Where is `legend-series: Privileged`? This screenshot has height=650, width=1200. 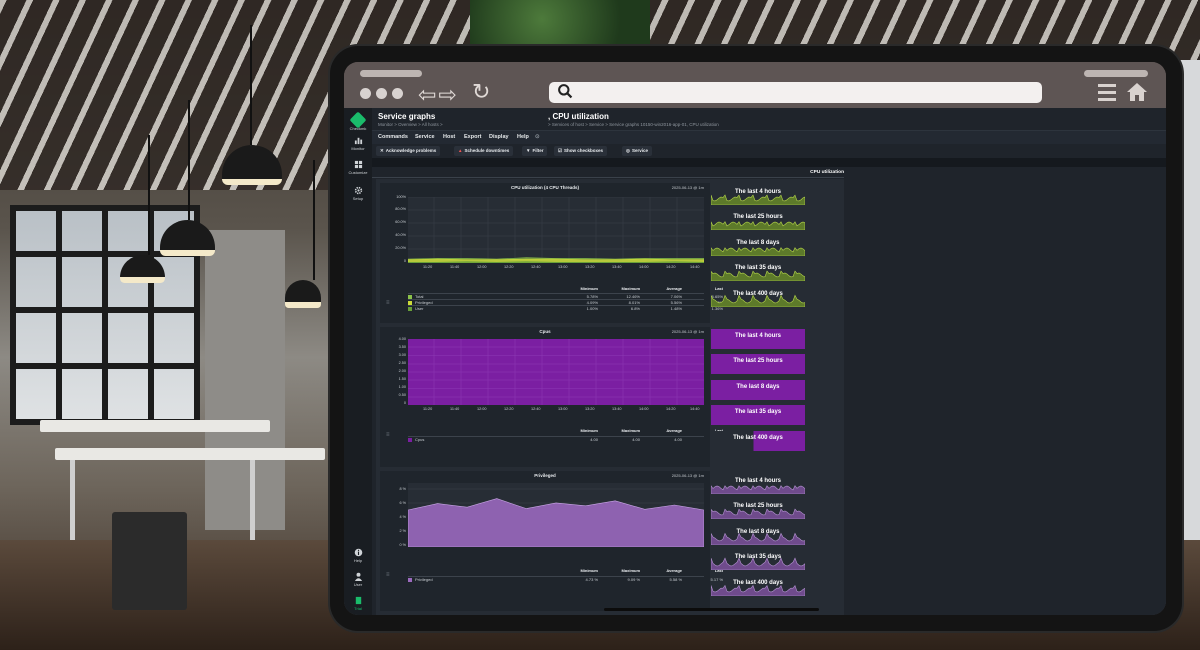
legend-series: Privileged is located at coordinates (420, 579).